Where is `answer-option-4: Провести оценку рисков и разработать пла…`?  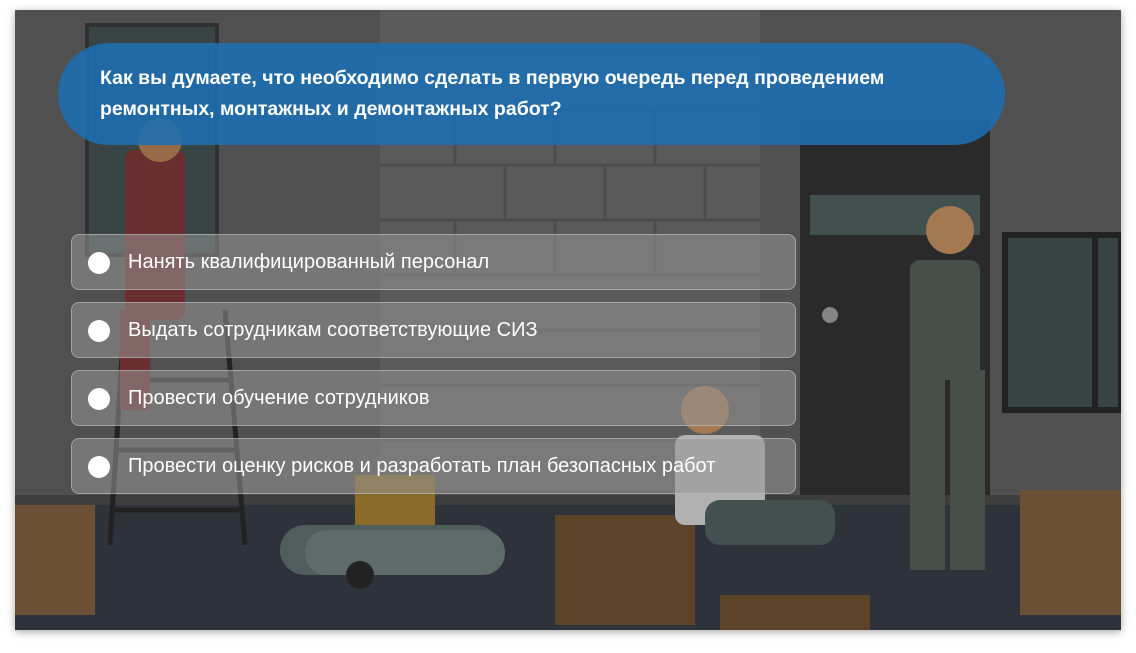 answer-option-4: Провести оценку рисков и разработать пла… is located at coordinates (433, 466).